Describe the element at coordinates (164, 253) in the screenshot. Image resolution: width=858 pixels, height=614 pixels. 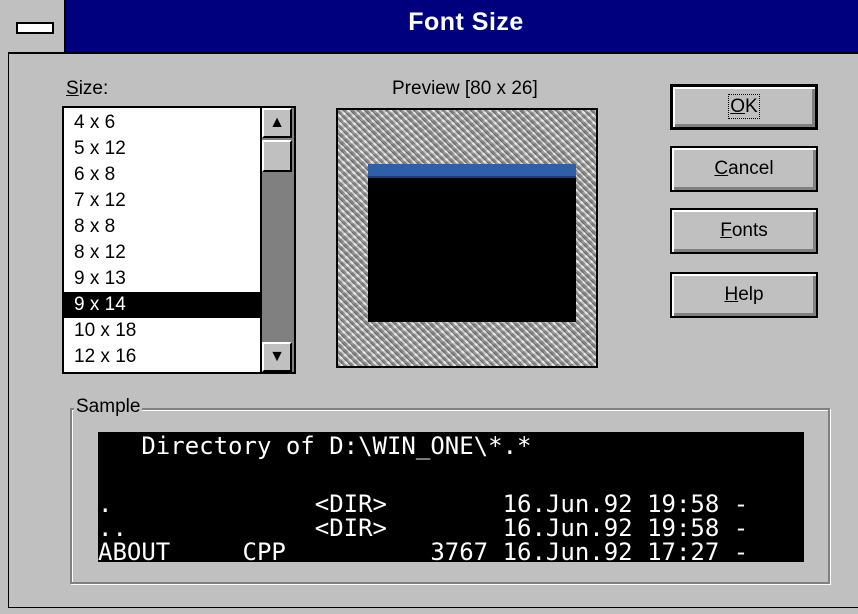
I see `size-list-item: 8 x 12` at that location.